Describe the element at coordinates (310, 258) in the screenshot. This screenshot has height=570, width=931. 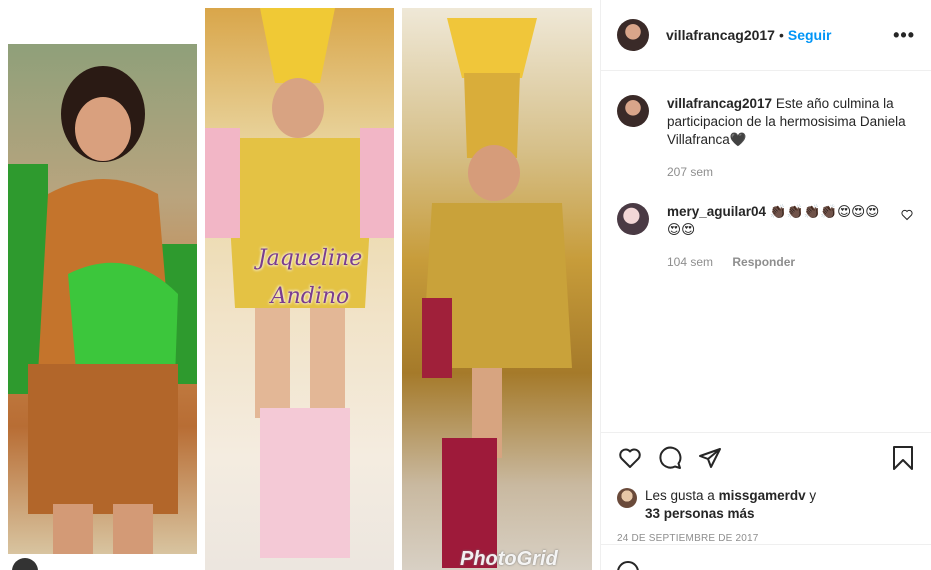
I see `photo-overlay-first-name: Jaqueline` at that location.